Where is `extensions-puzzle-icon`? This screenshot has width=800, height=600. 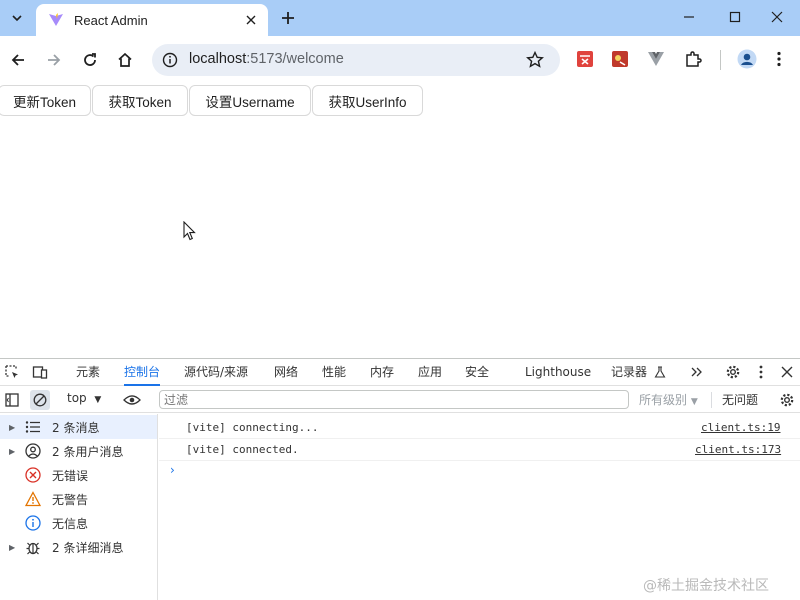
extensions-puzzle-icon is located at coordinates (693, 59).